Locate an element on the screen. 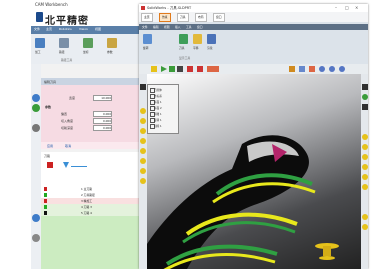  rail-settings-icon is located at coordinates (36, 128).